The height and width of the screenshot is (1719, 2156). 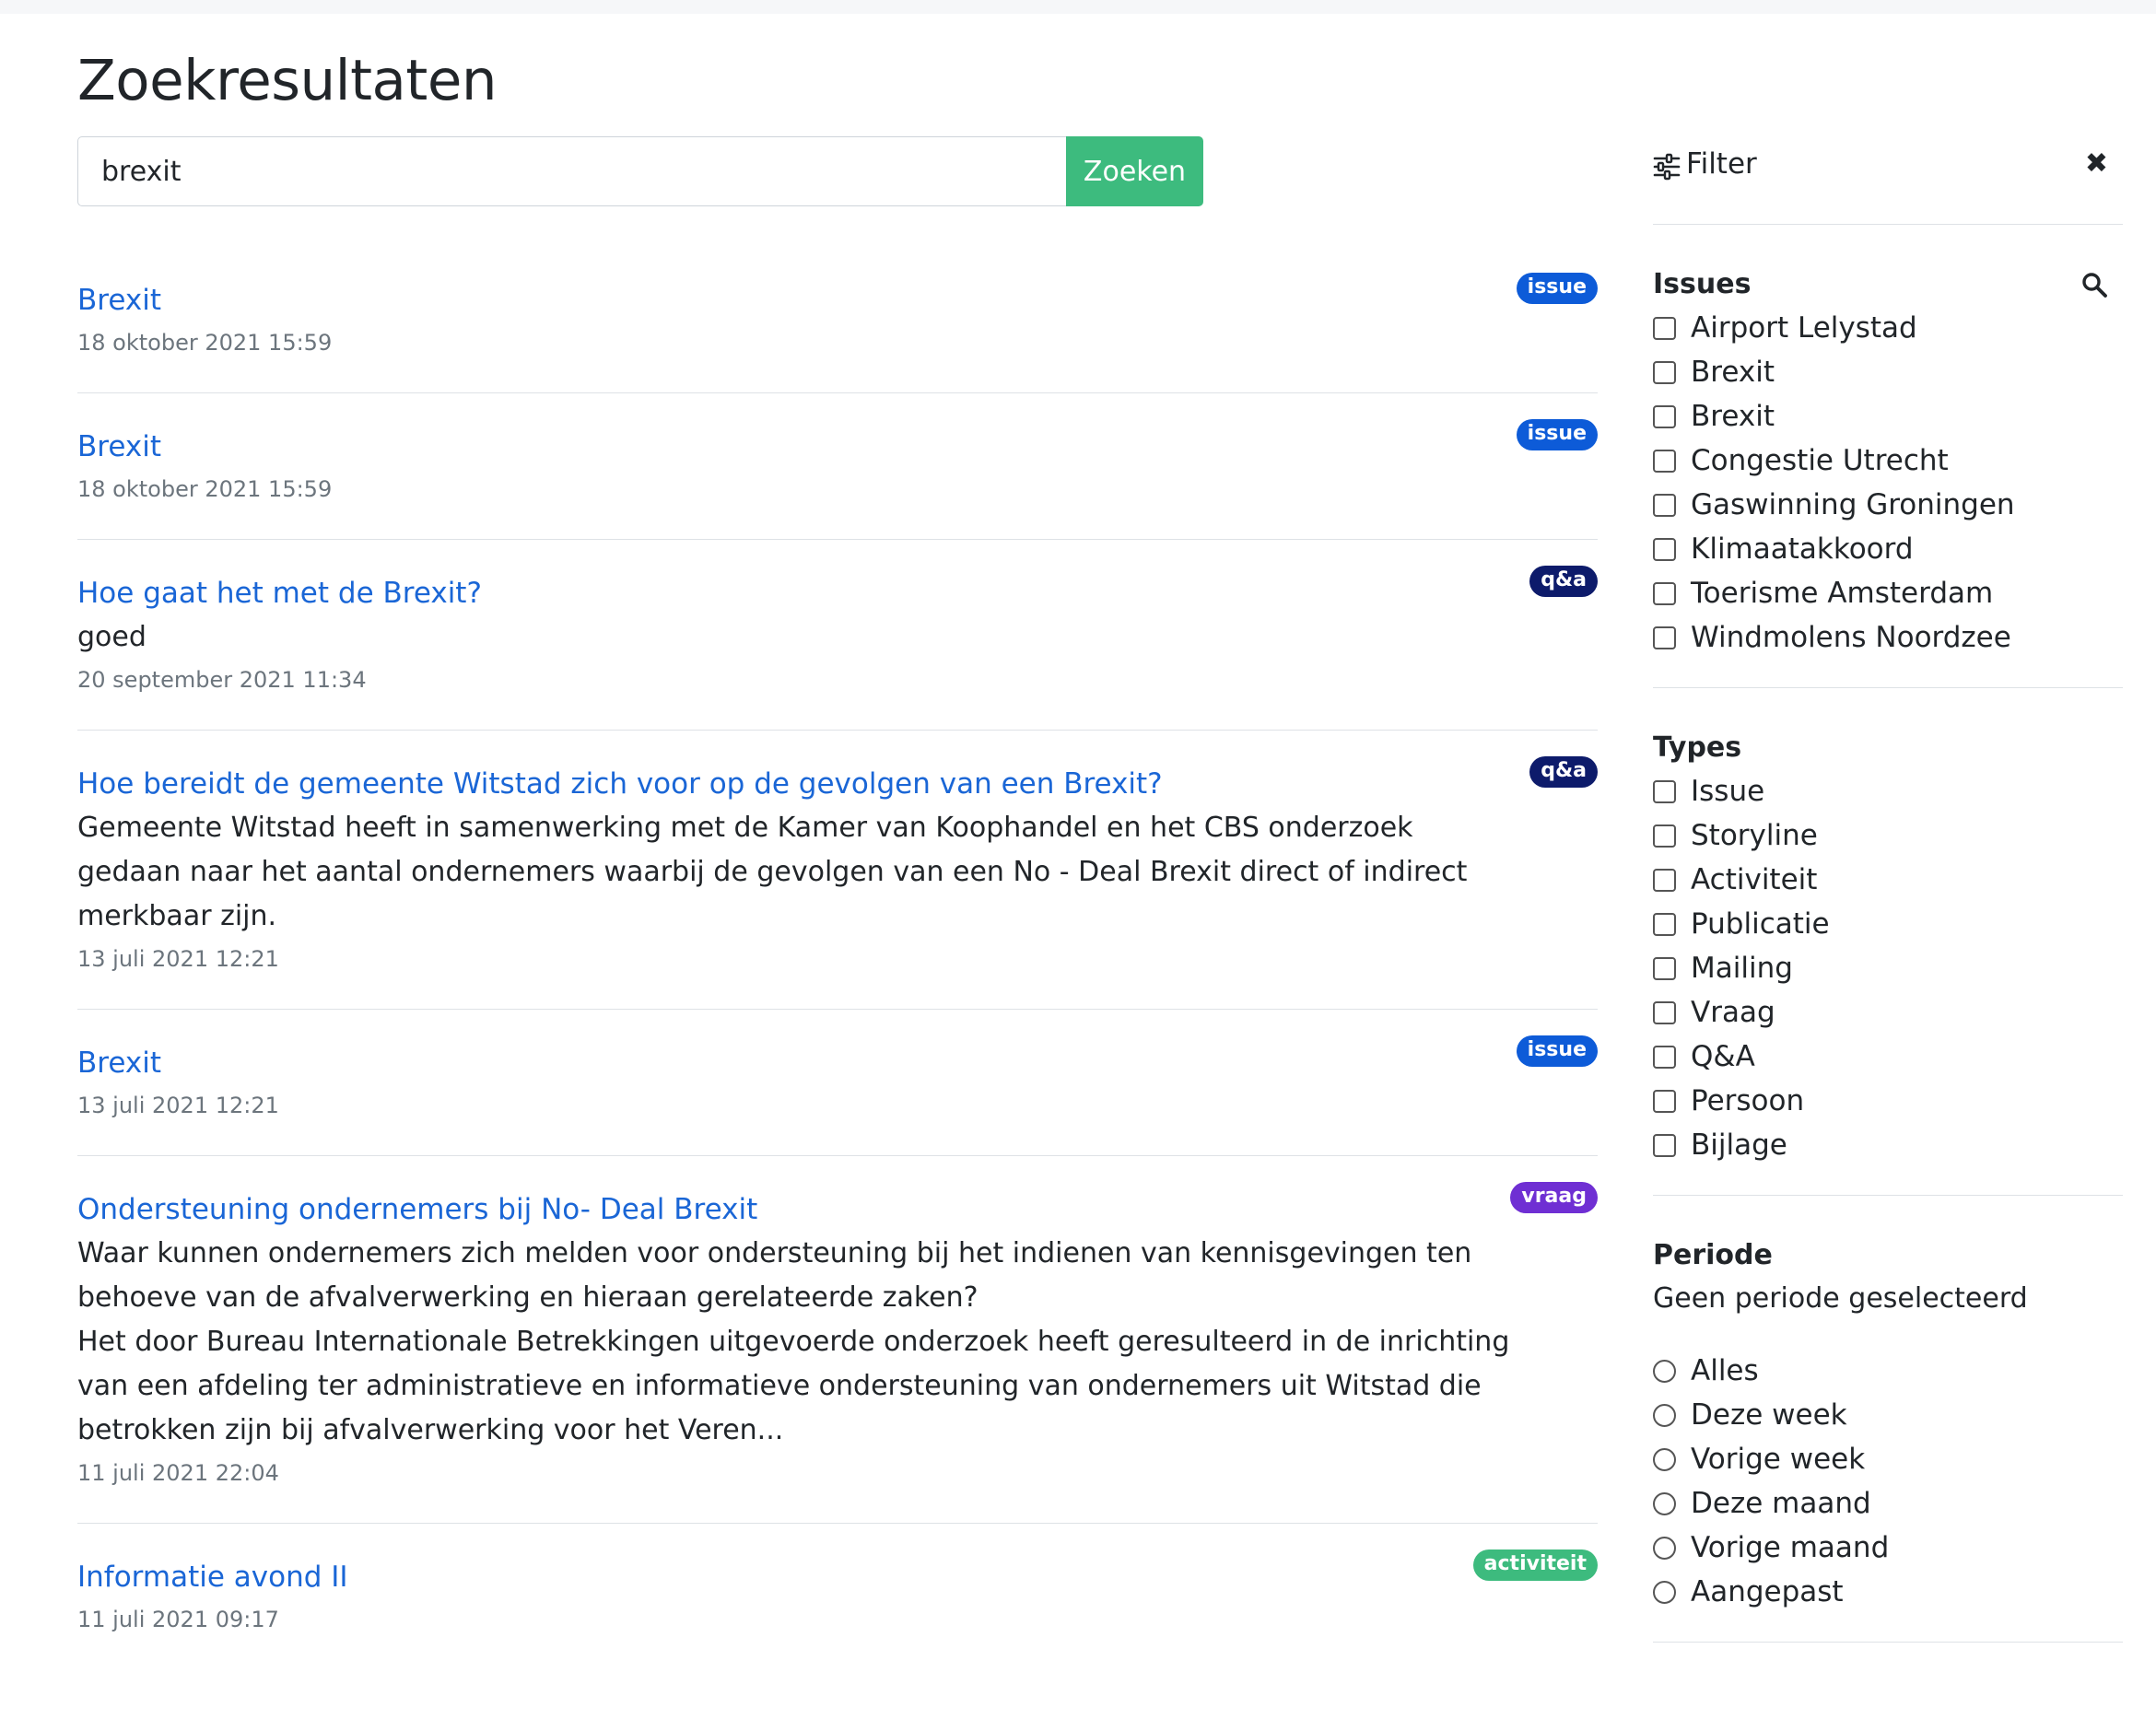 I want to click on types-option: Vraag, so click(x=1888, y=1013).